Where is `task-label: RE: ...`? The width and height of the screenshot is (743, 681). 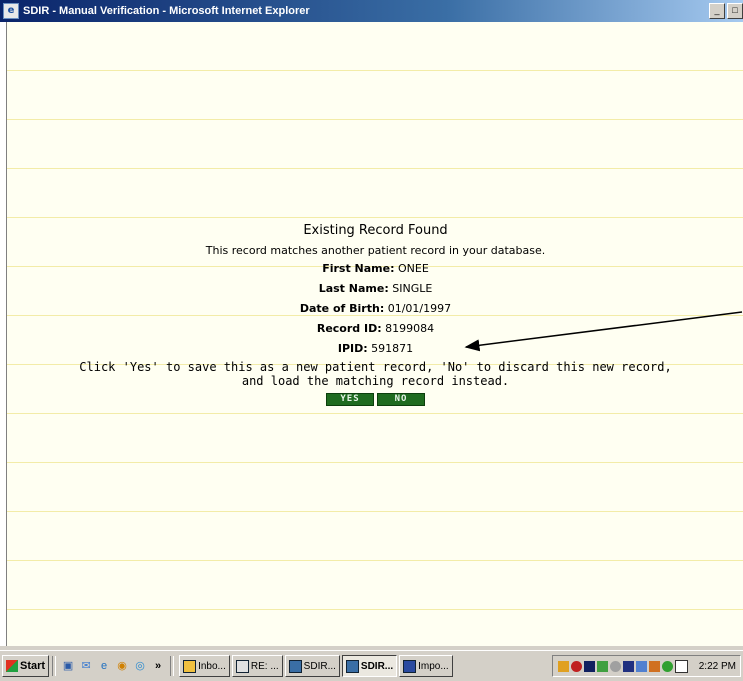
task-label: RE: ... is located at coordinates (264, 666).